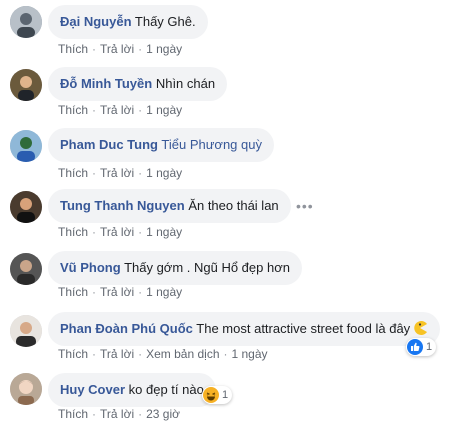  What do you see at coordinates (96, 21) in the screenshot?
I see `comment-author: Đại Nguyễn` at bounding box center [96, 21].